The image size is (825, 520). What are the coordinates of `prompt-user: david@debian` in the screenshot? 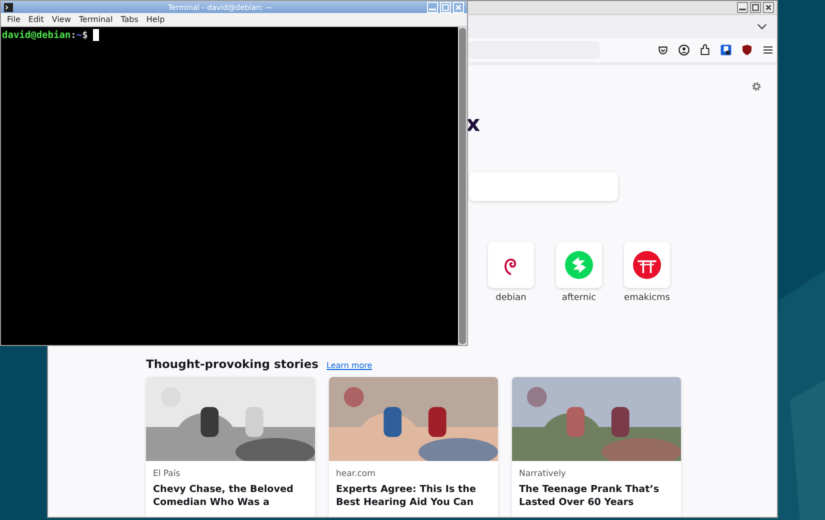 It's located at (36, 35).